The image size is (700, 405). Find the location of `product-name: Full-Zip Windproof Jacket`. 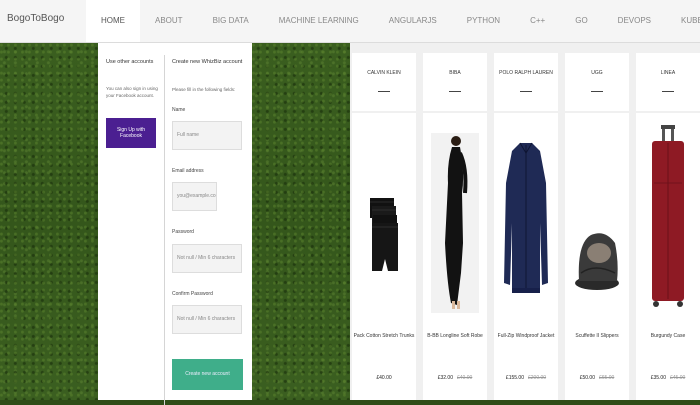

product-name: Full-Zip Windproof Jacket is located at coordinates (526, 336).